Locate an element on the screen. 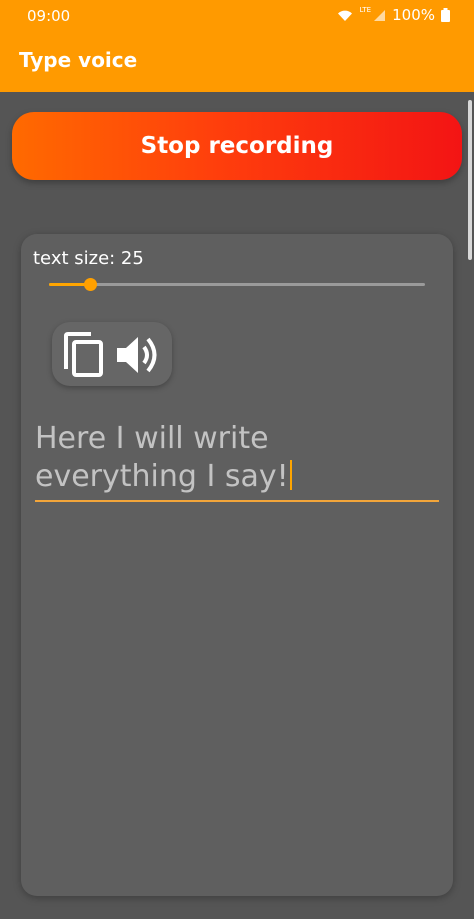  text-field-underline is located at coordinates (237, 501).